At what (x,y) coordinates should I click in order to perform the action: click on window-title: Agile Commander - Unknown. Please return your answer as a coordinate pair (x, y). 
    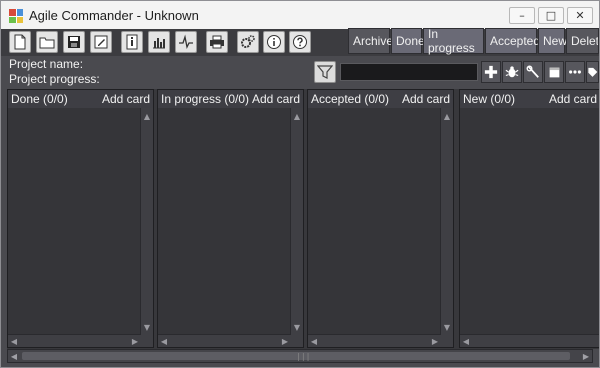
    Looking at the image, I should click on (114, 15).